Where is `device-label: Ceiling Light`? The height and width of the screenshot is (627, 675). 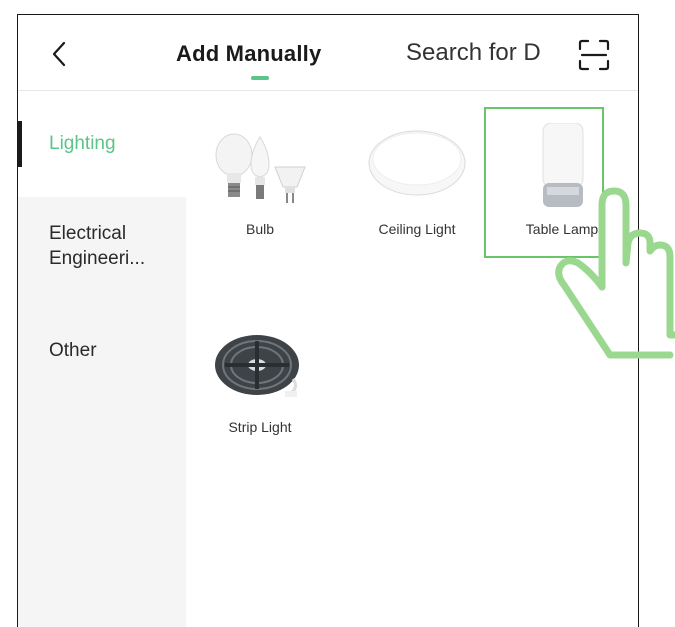 device-label: Ceiling Light is located at coordinates (417, 229).